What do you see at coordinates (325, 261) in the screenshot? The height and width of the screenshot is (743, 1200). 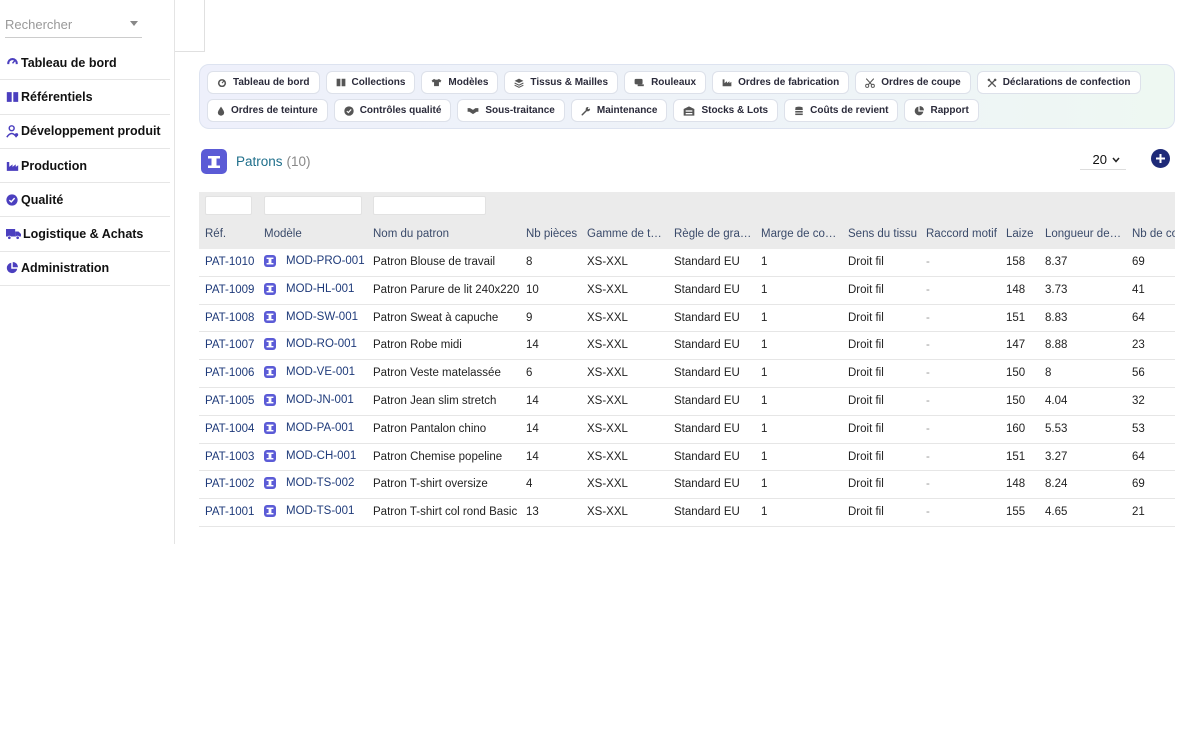 I see `modele-link: MOD-PRO-001` at bounding box center [325, 261].